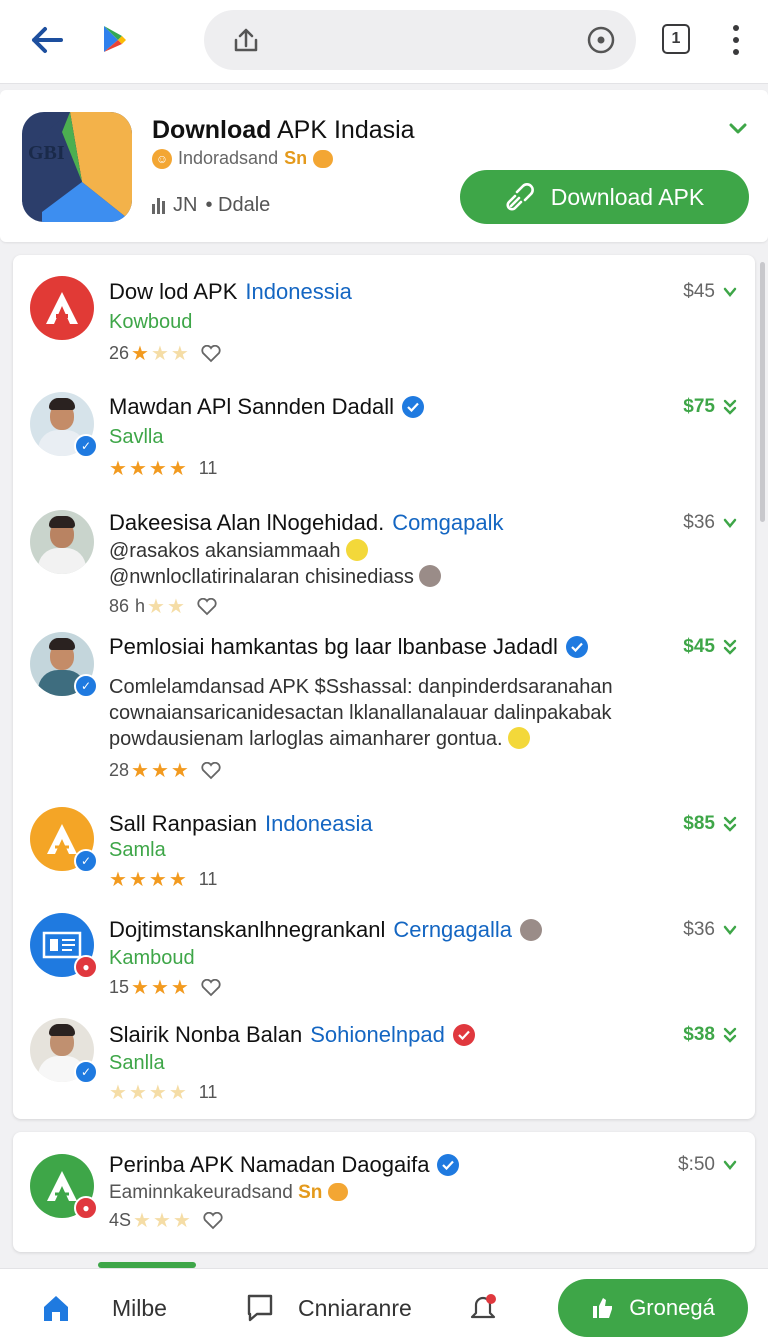  What do you see at coordinates (46, 153) in the screenshot?
I see `app-icon-text: GBI` at bounding box center [46, 153].